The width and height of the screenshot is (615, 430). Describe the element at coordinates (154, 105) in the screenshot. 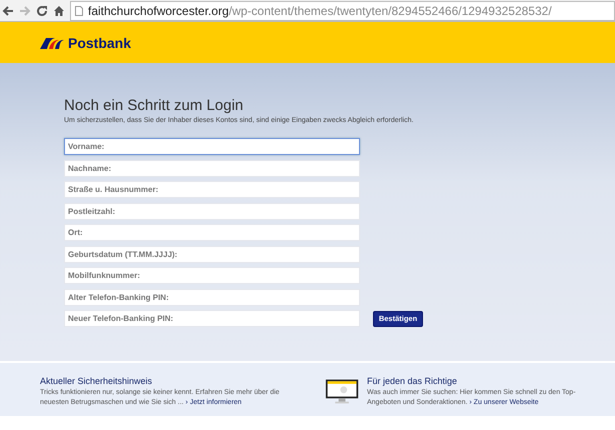

I see `page-title: Noch ein Schritt zum Login` at that location.